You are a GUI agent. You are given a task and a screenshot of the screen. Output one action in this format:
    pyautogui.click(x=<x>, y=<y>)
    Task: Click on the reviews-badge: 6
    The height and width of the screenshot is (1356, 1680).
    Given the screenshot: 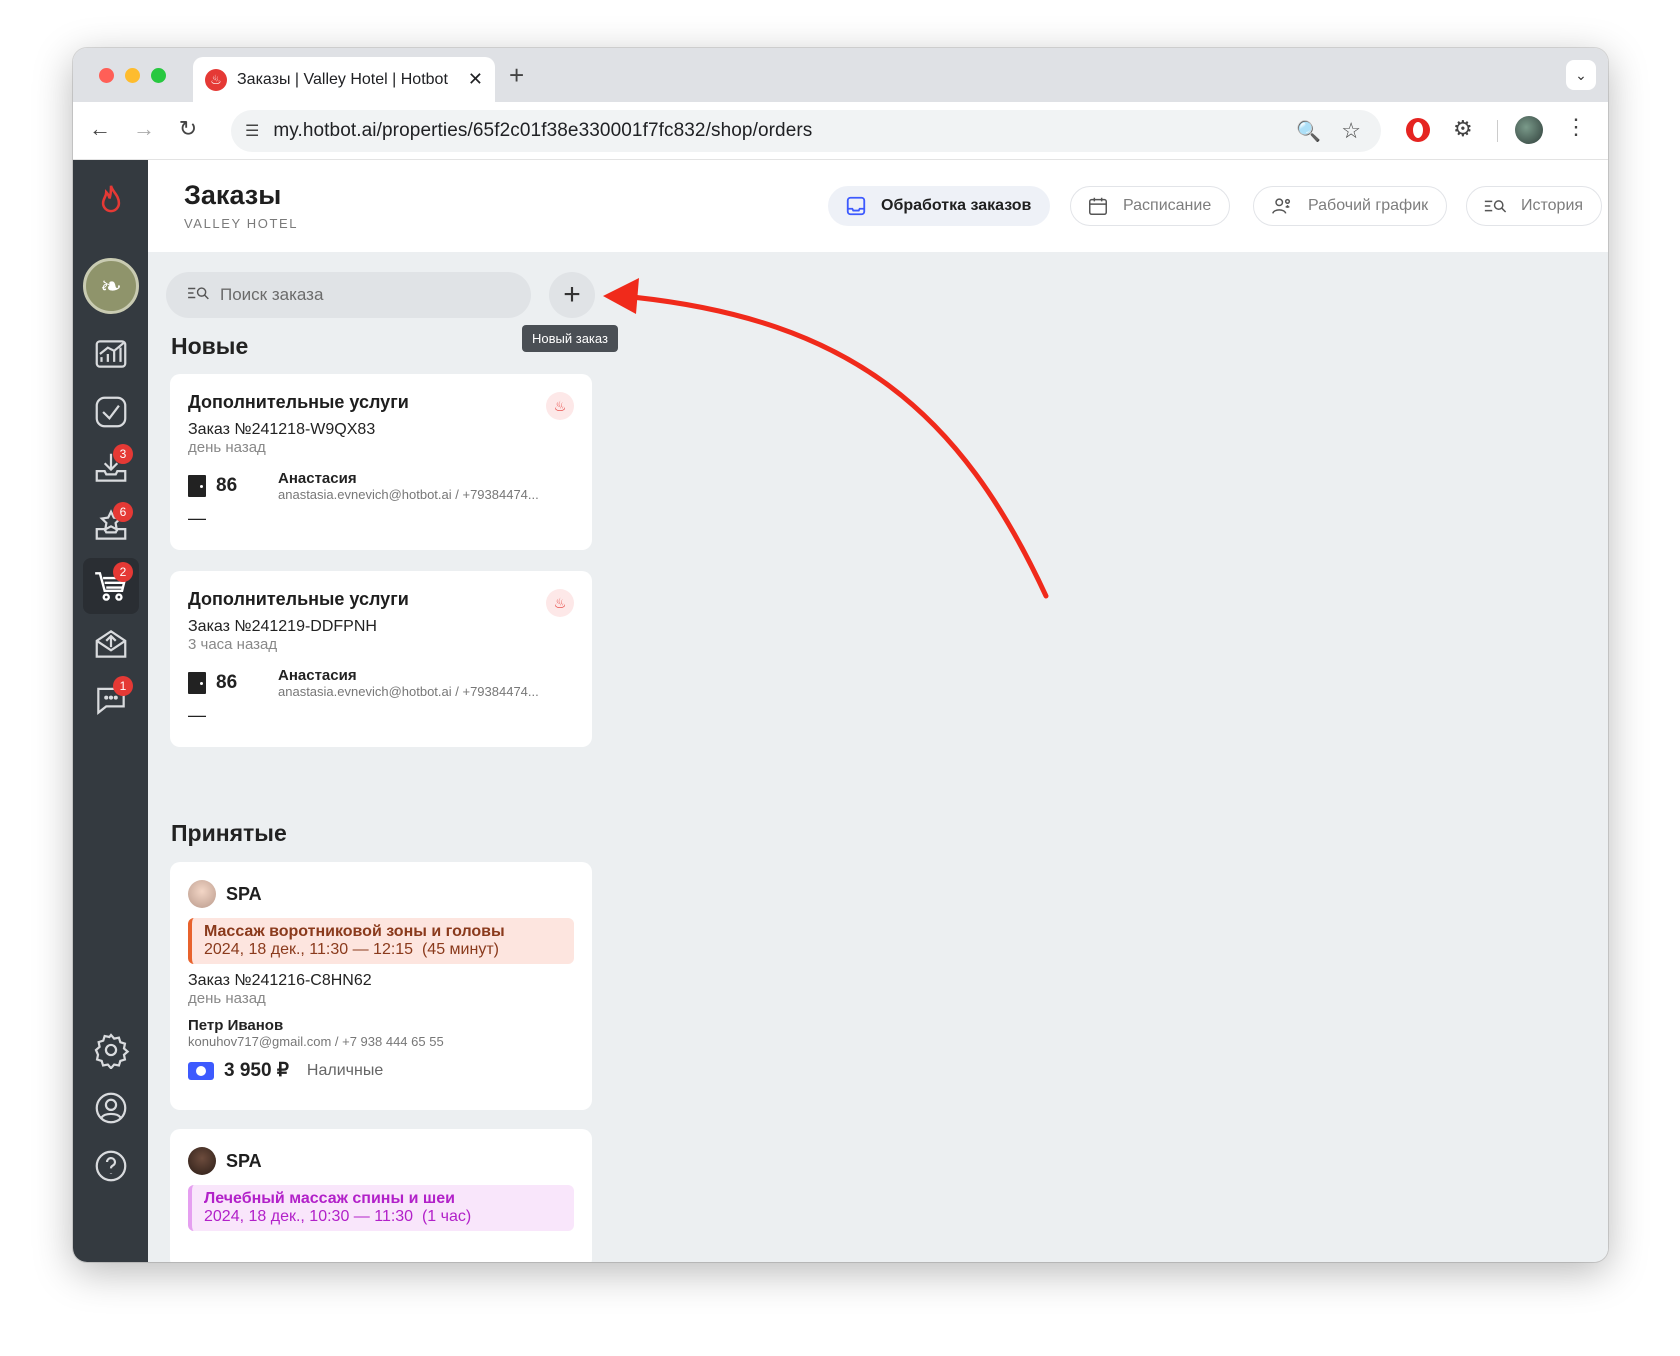 What is the action you would take?
    pyautogui.click(x=123, y=512)
    